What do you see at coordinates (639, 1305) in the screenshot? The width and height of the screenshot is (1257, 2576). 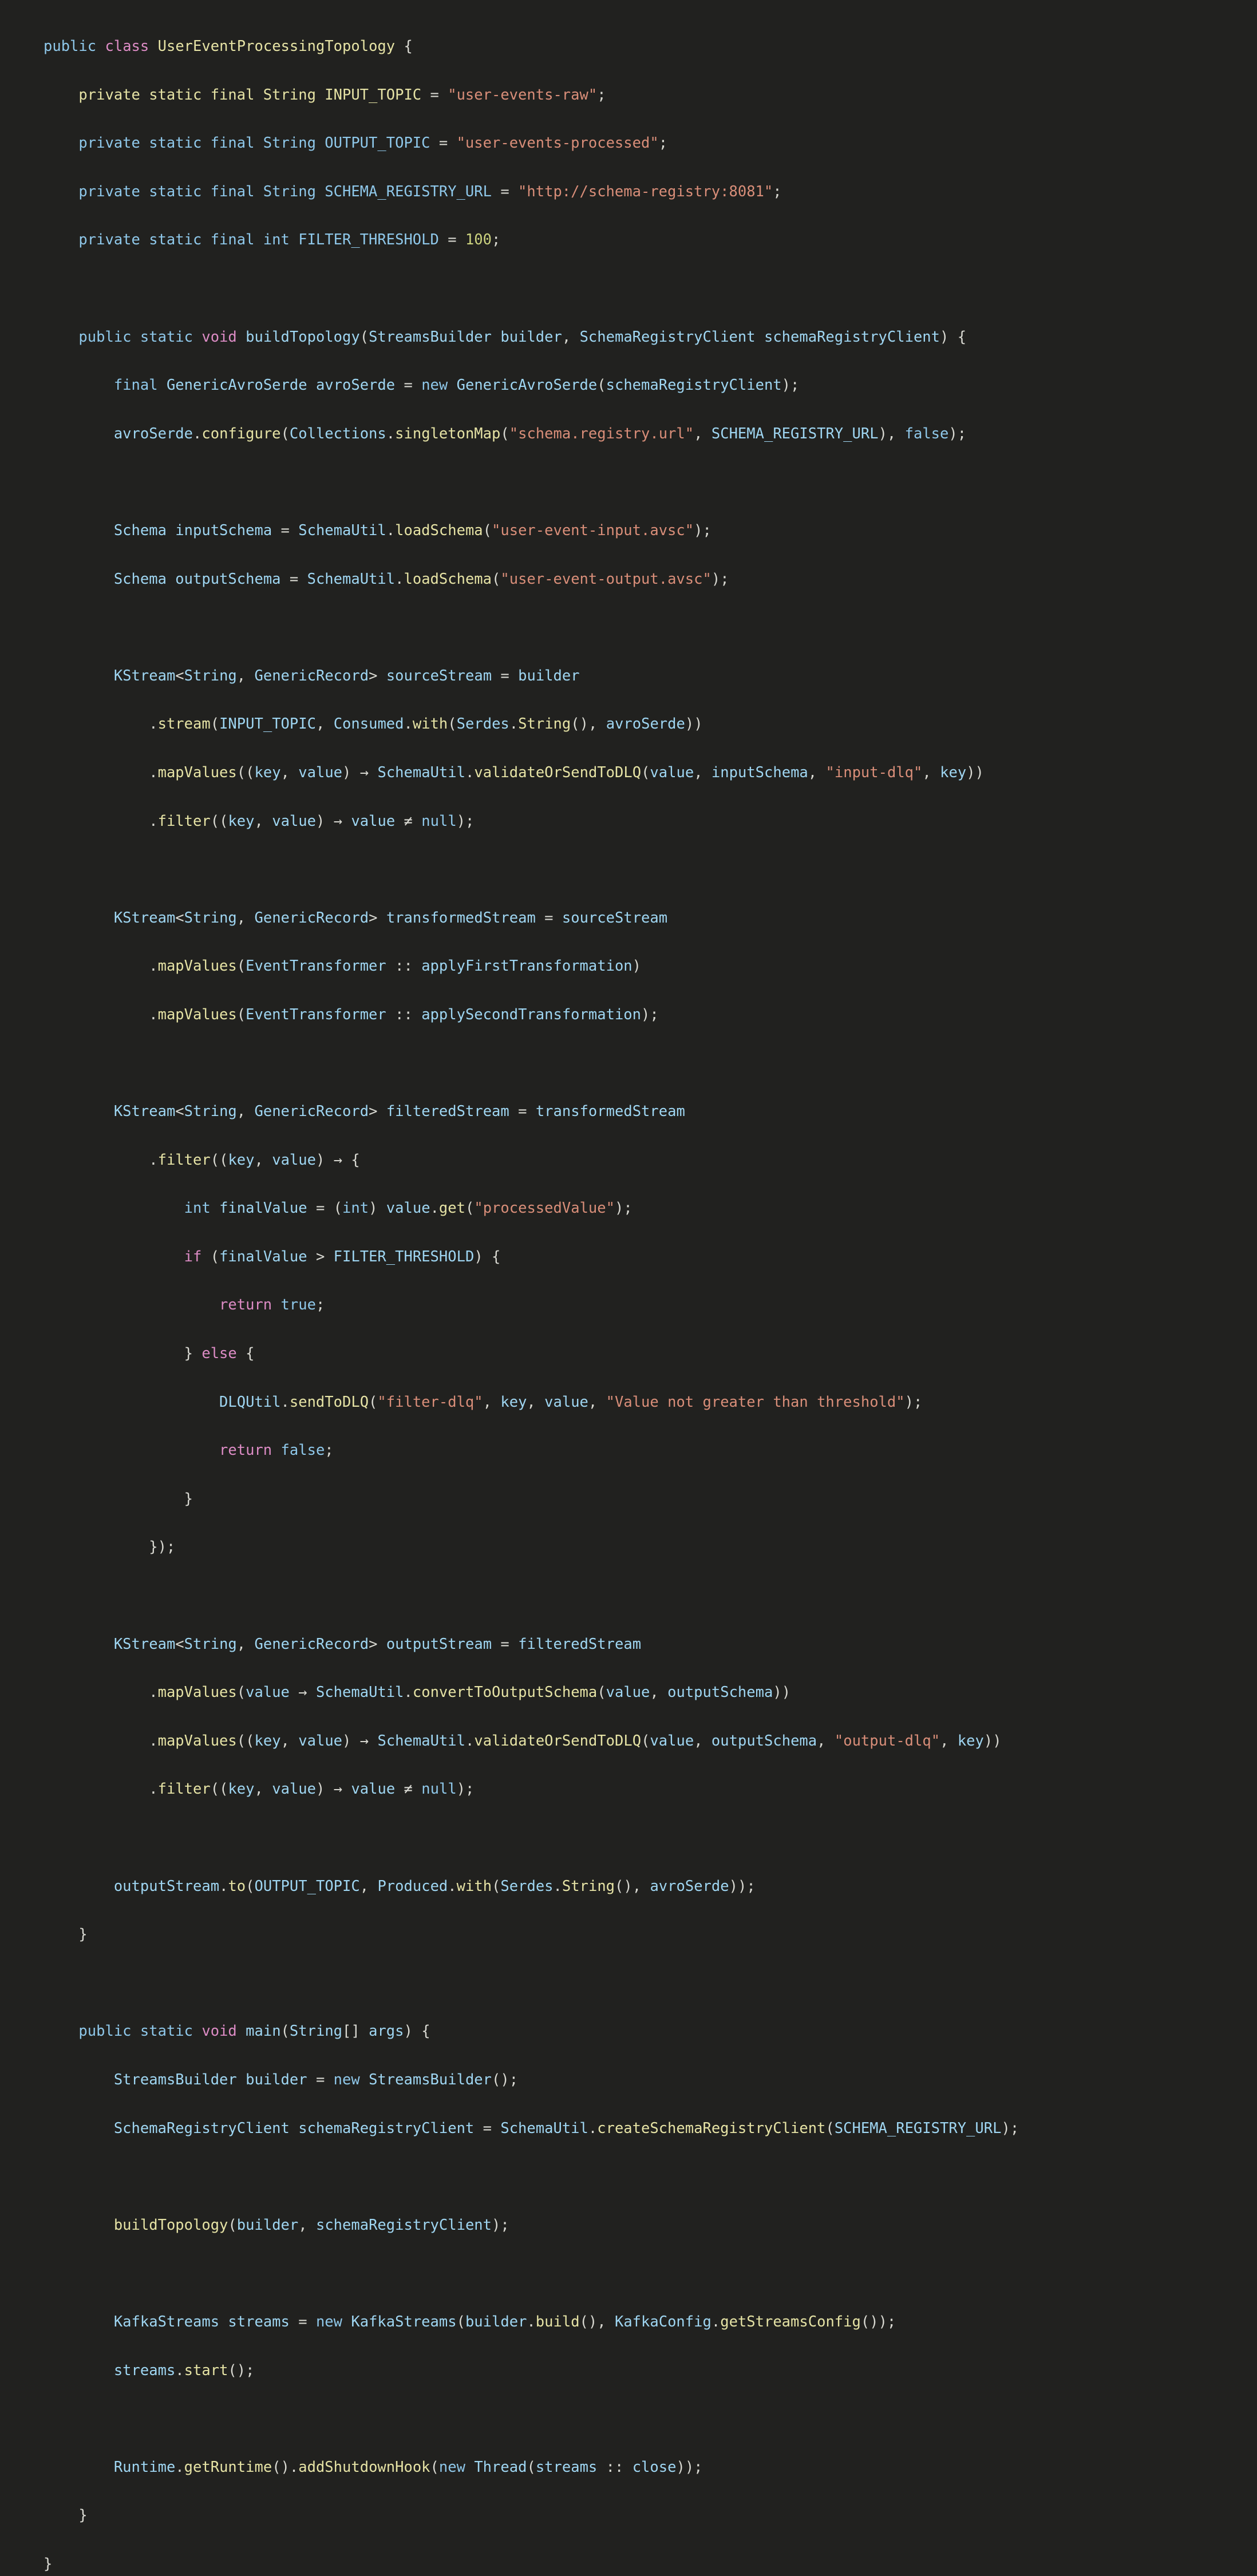 I see `code-line: return true;` at bounding box center [639, 1305].